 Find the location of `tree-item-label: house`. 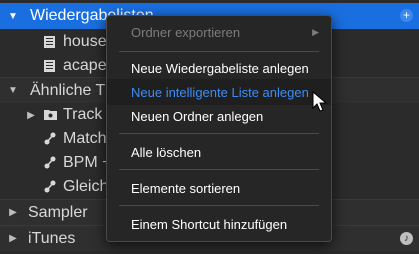

tree-item-label: house is located at coordinates (85, 41).